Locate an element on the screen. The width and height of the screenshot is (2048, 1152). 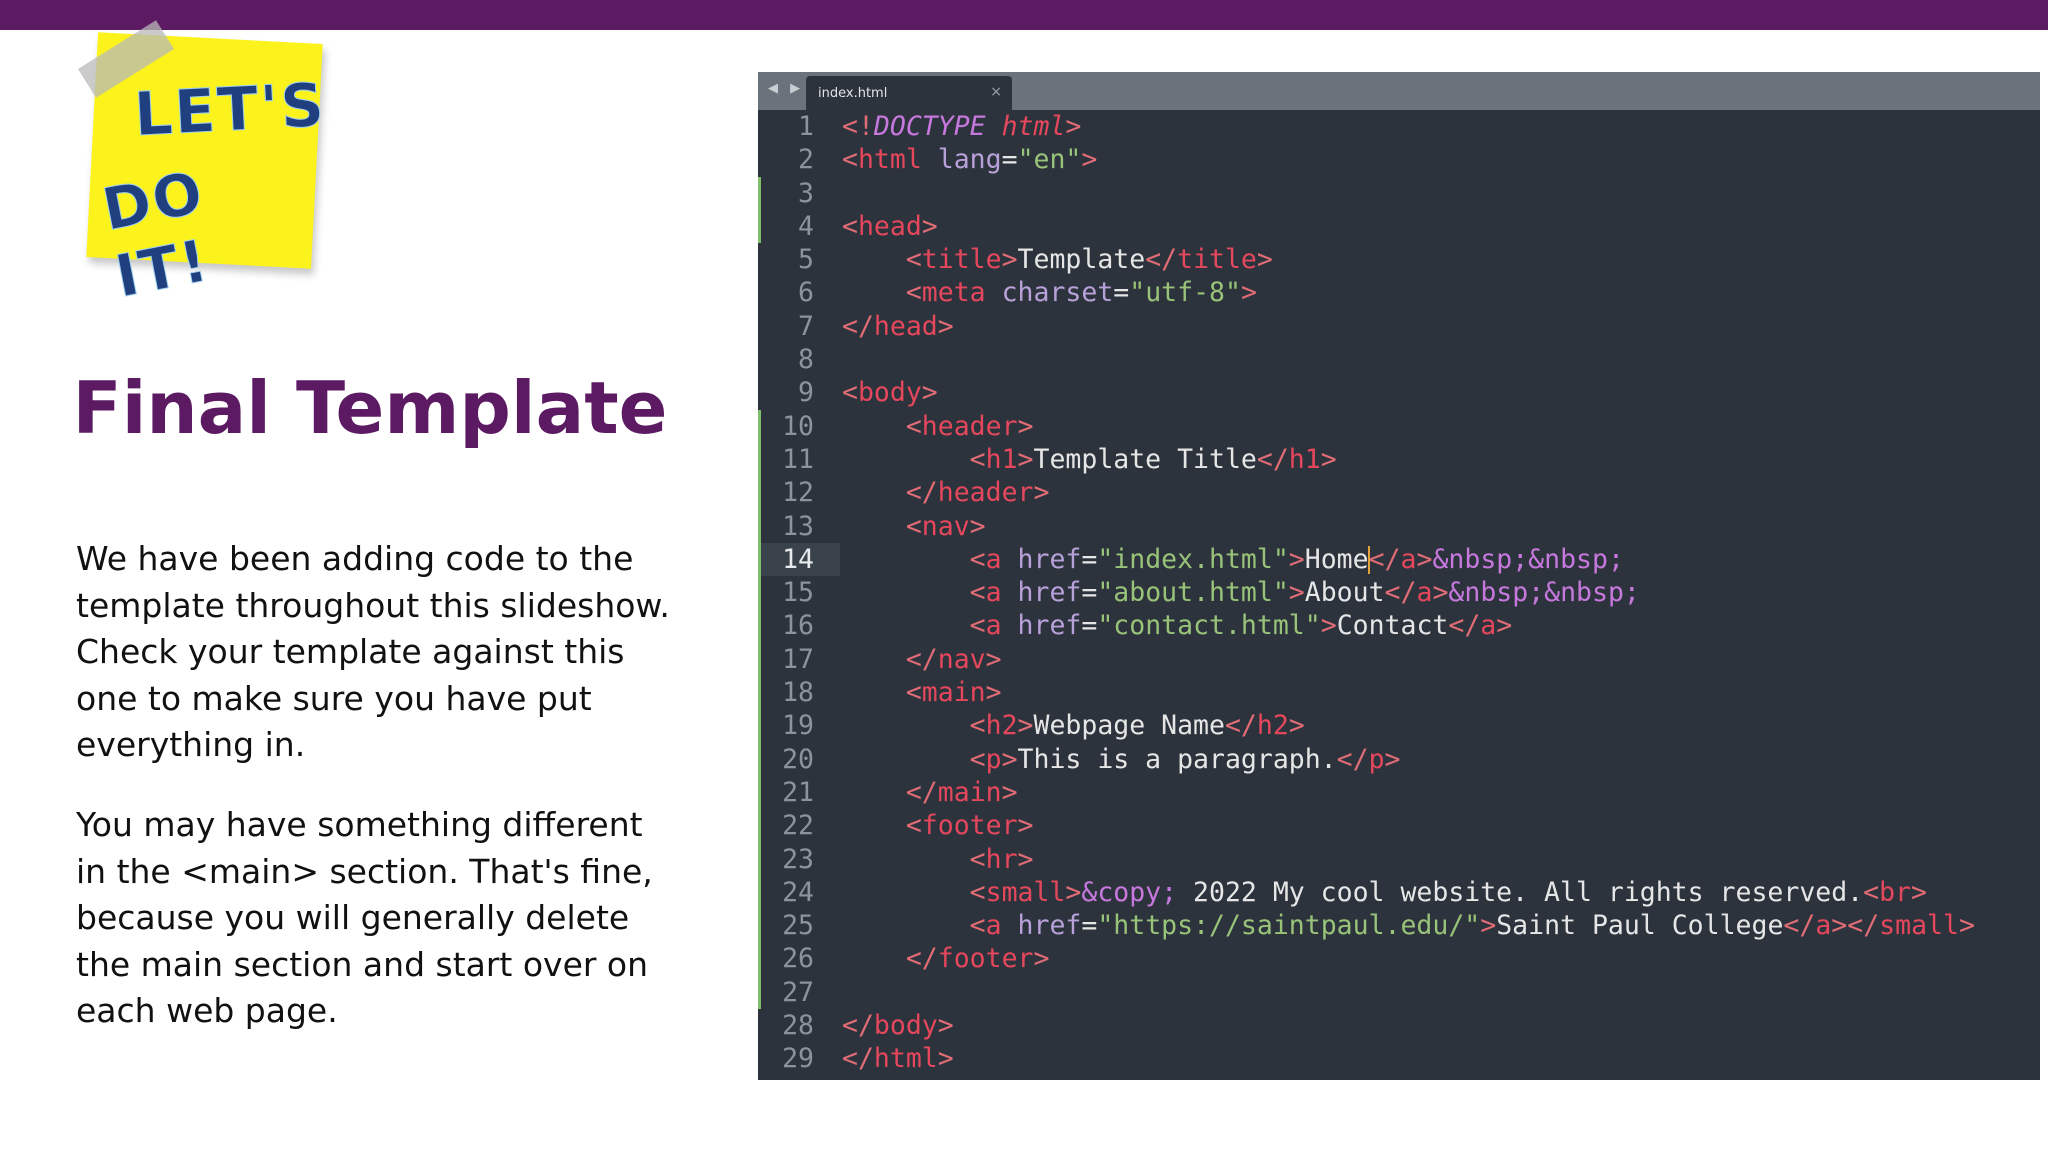
code-token: This is a paragraph. is located at coordinates (1177, 759).